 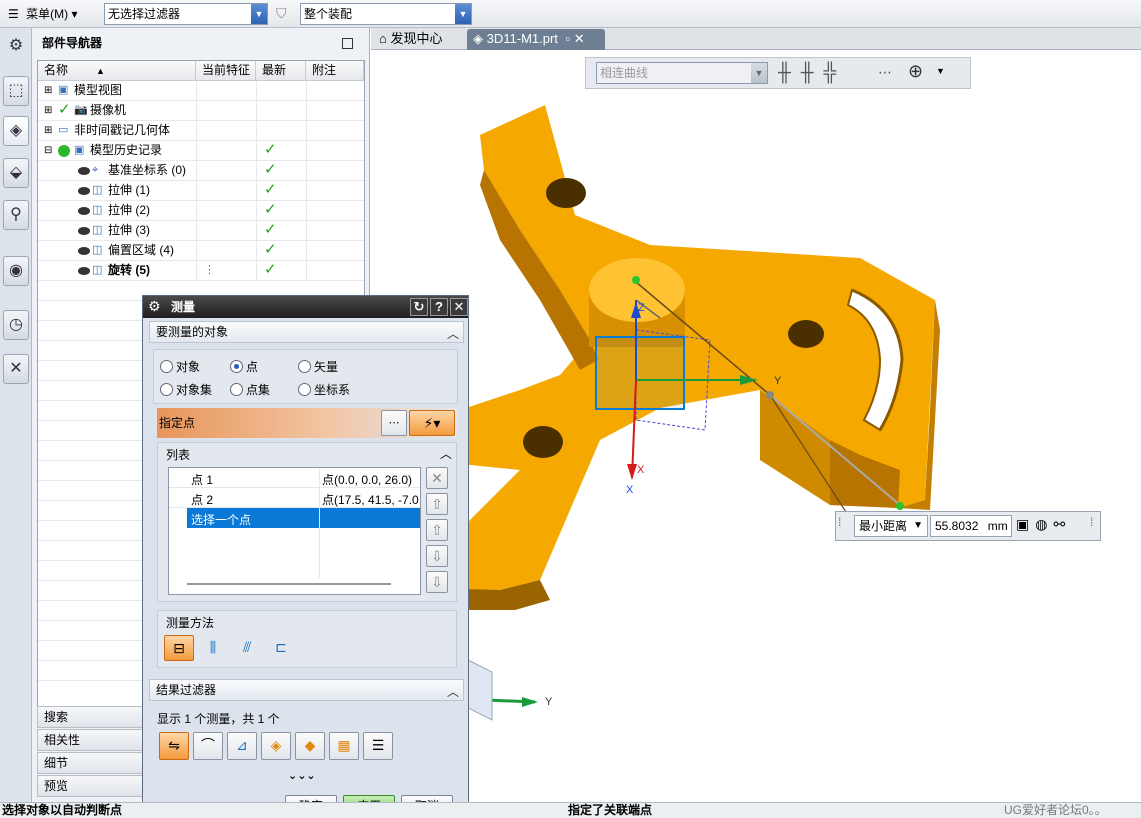 I want to click on column-header-notes: 附注, so click(x=335, y=71).